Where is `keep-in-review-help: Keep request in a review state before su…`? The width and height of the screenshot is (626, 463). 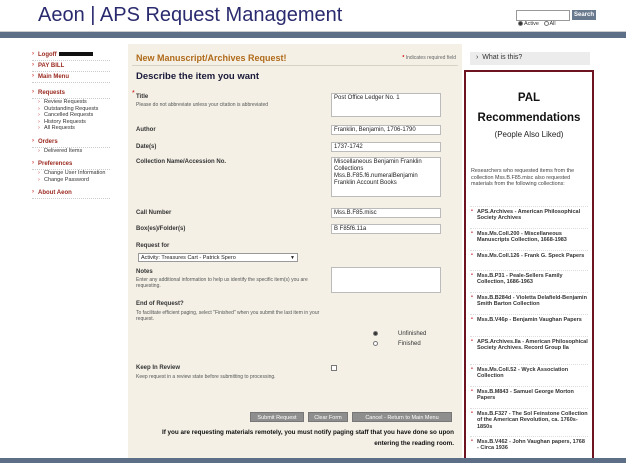 keep-in-review-help: Keep request in a review state before su… is located at coordinates (206, 377).